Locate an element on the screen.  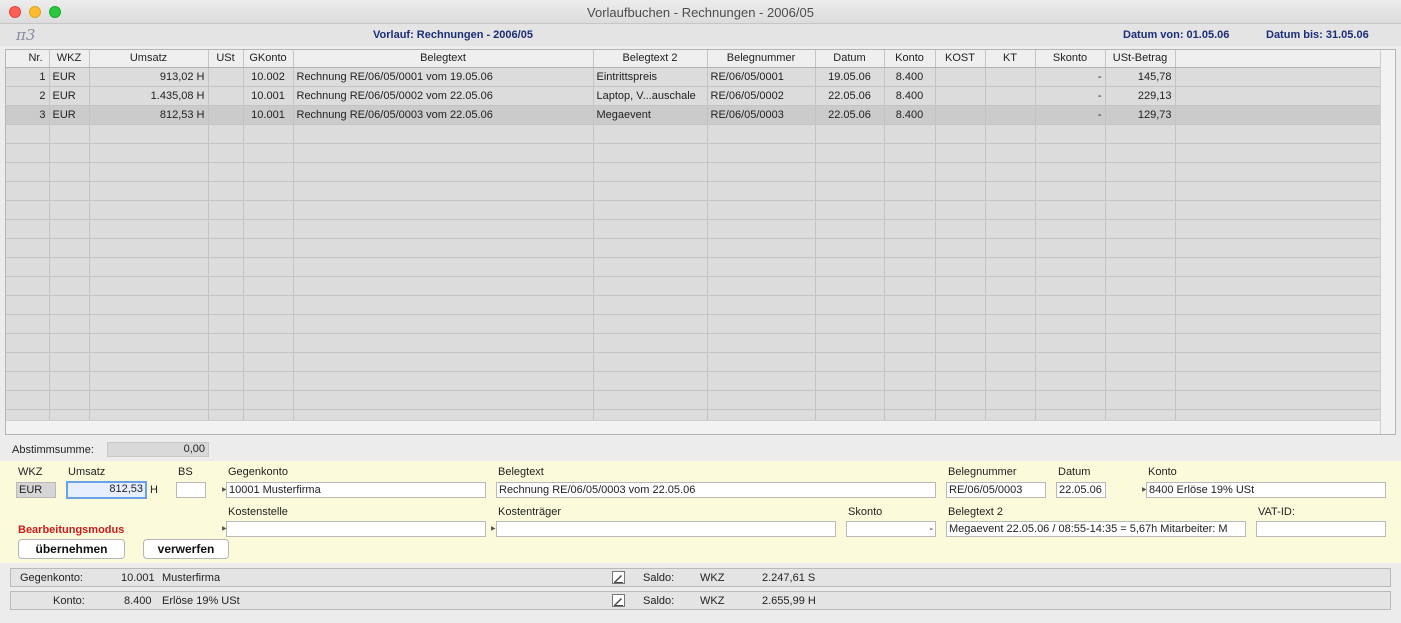
cell-konto: 8.400 is located at coordinates (910, 96).